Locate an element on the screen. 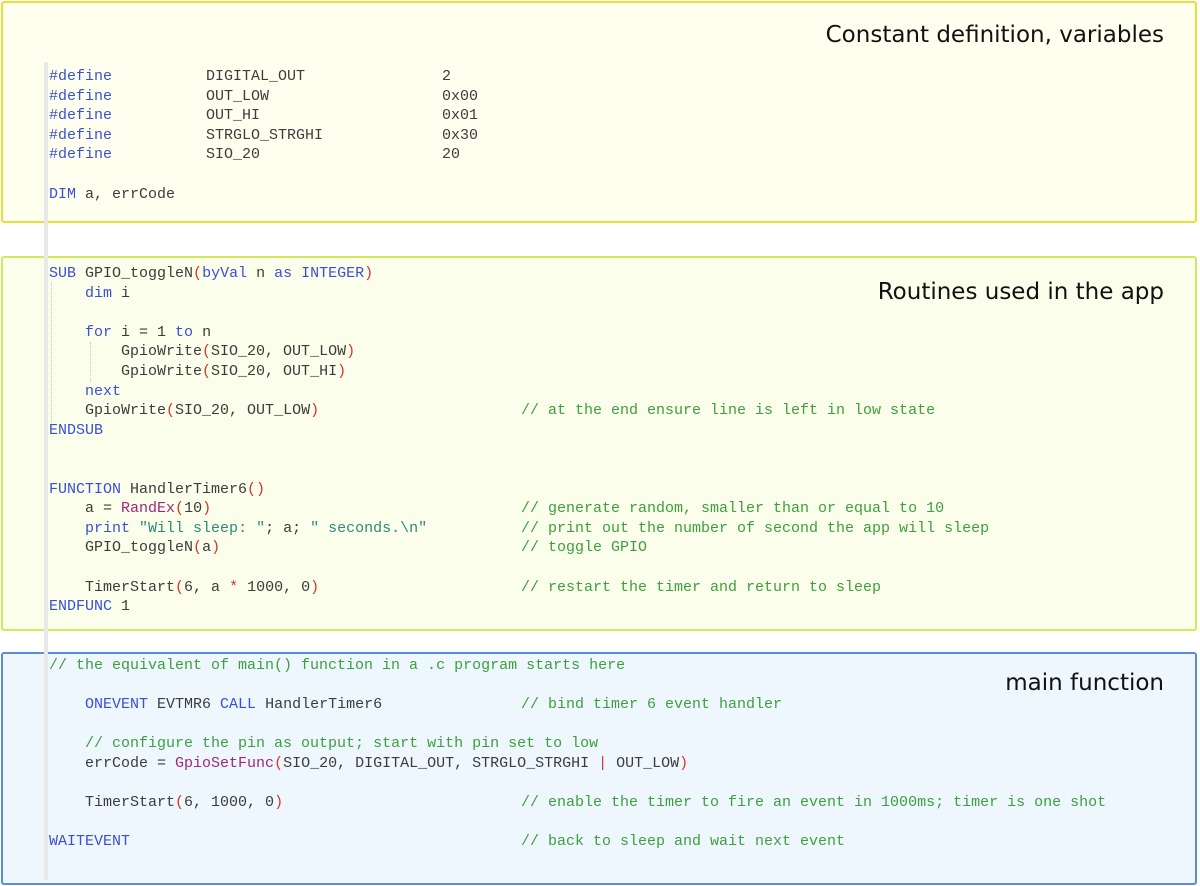  code-comment: // back to sleep and wait next event is located at coordinates (683, 842).